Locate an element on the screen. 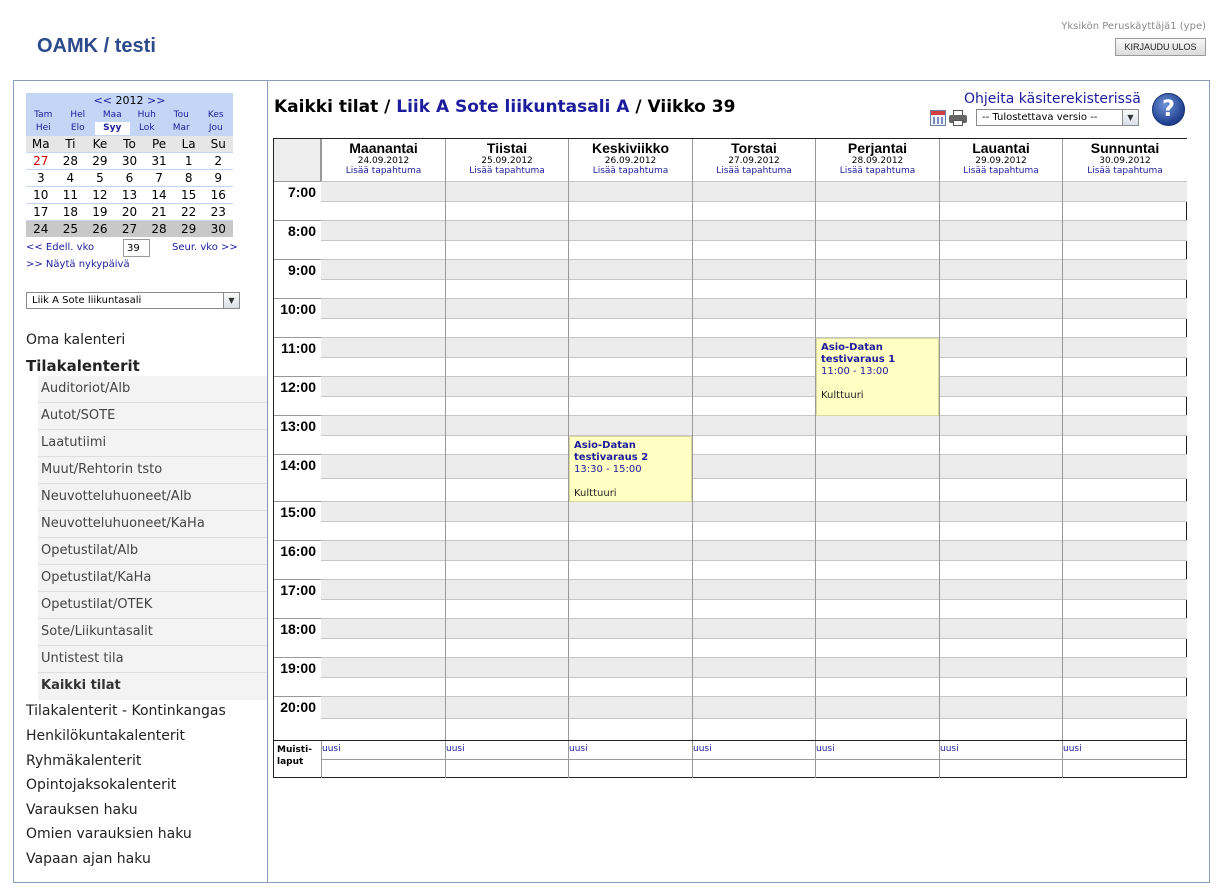 This screenshot has width=1229, height=894. nav-subitem: Muut/Rehtorin tsto is located at coordinates (152, 470).